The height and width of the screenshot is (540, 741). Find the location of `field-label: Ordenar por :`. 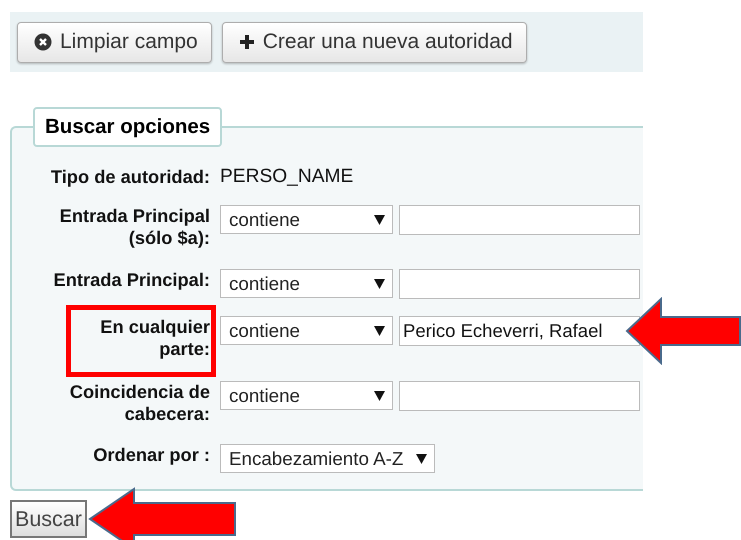

field-label: Ordenar por : is located at coordinates (151, 455).